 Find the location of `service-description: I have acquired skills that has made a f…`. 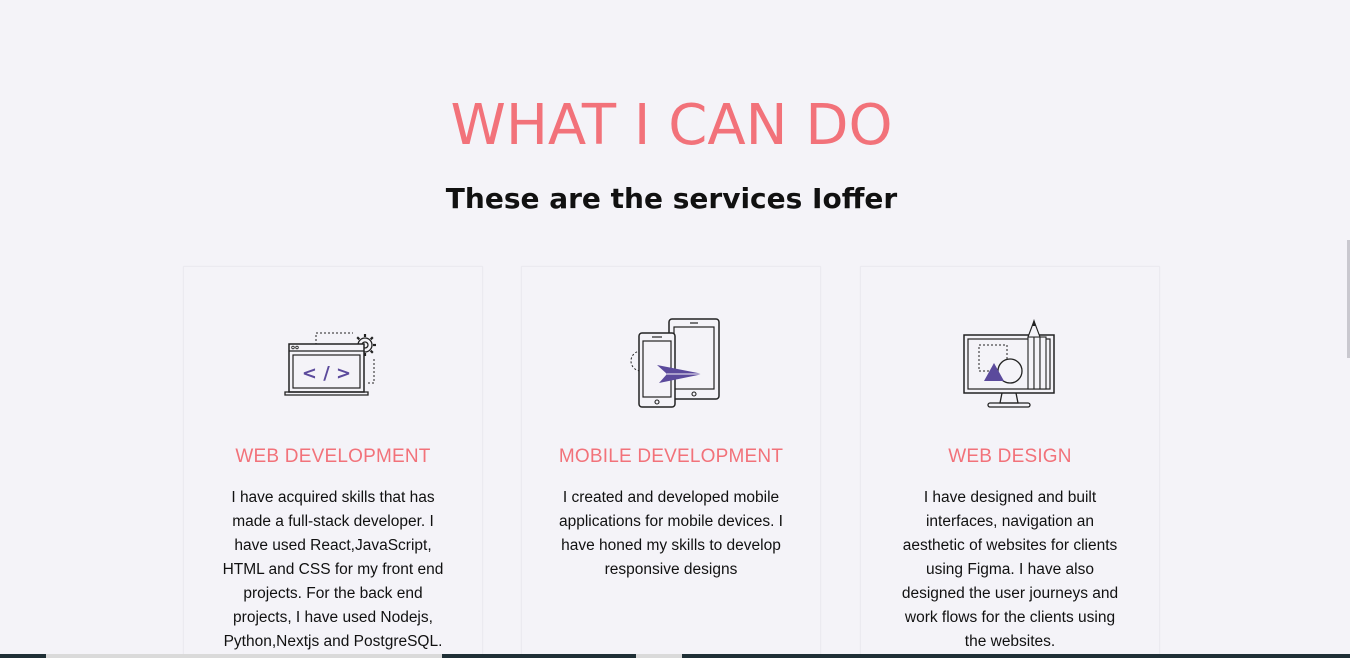

service-description: I have acquired skills that has made a f… is located at coordinates (333, 569).